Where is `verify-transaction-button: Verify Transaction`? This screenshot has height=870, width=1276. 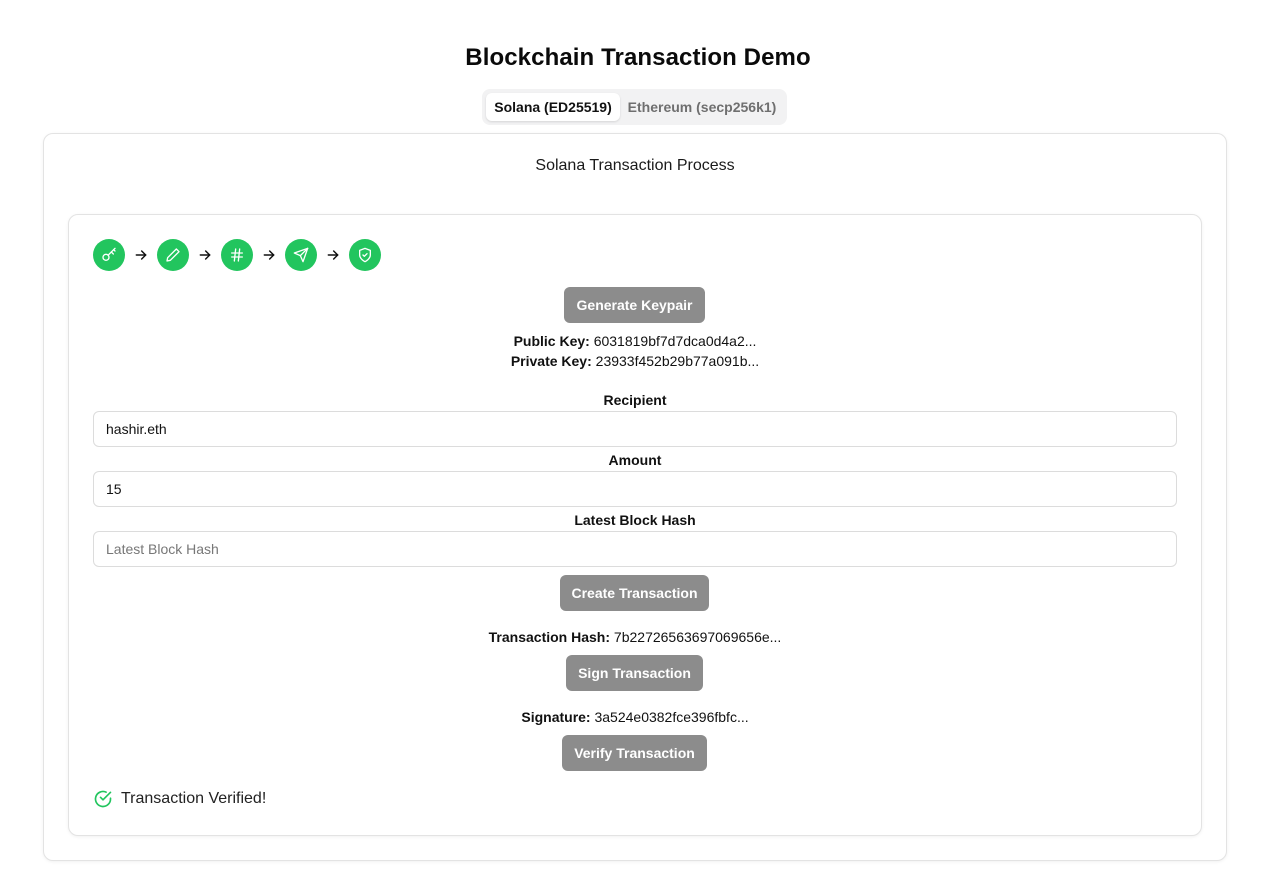 verify-transaction-button: Verify Transaction is located at coordinates (634, 753).